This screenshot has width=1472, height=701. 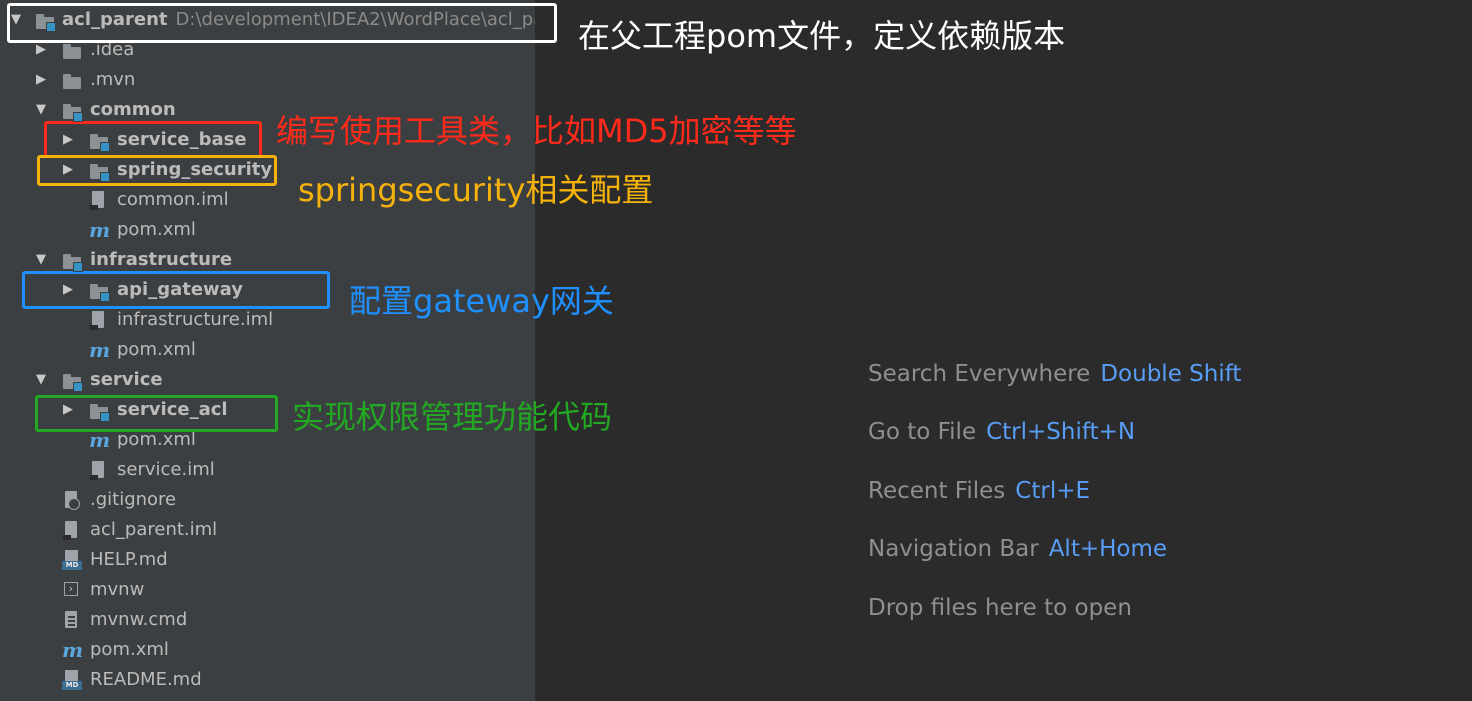 What do you see at coordinates (41, 380) in the screenshot?
I see `chevron-down-icon: ▼` at bounding box center [41, 380].